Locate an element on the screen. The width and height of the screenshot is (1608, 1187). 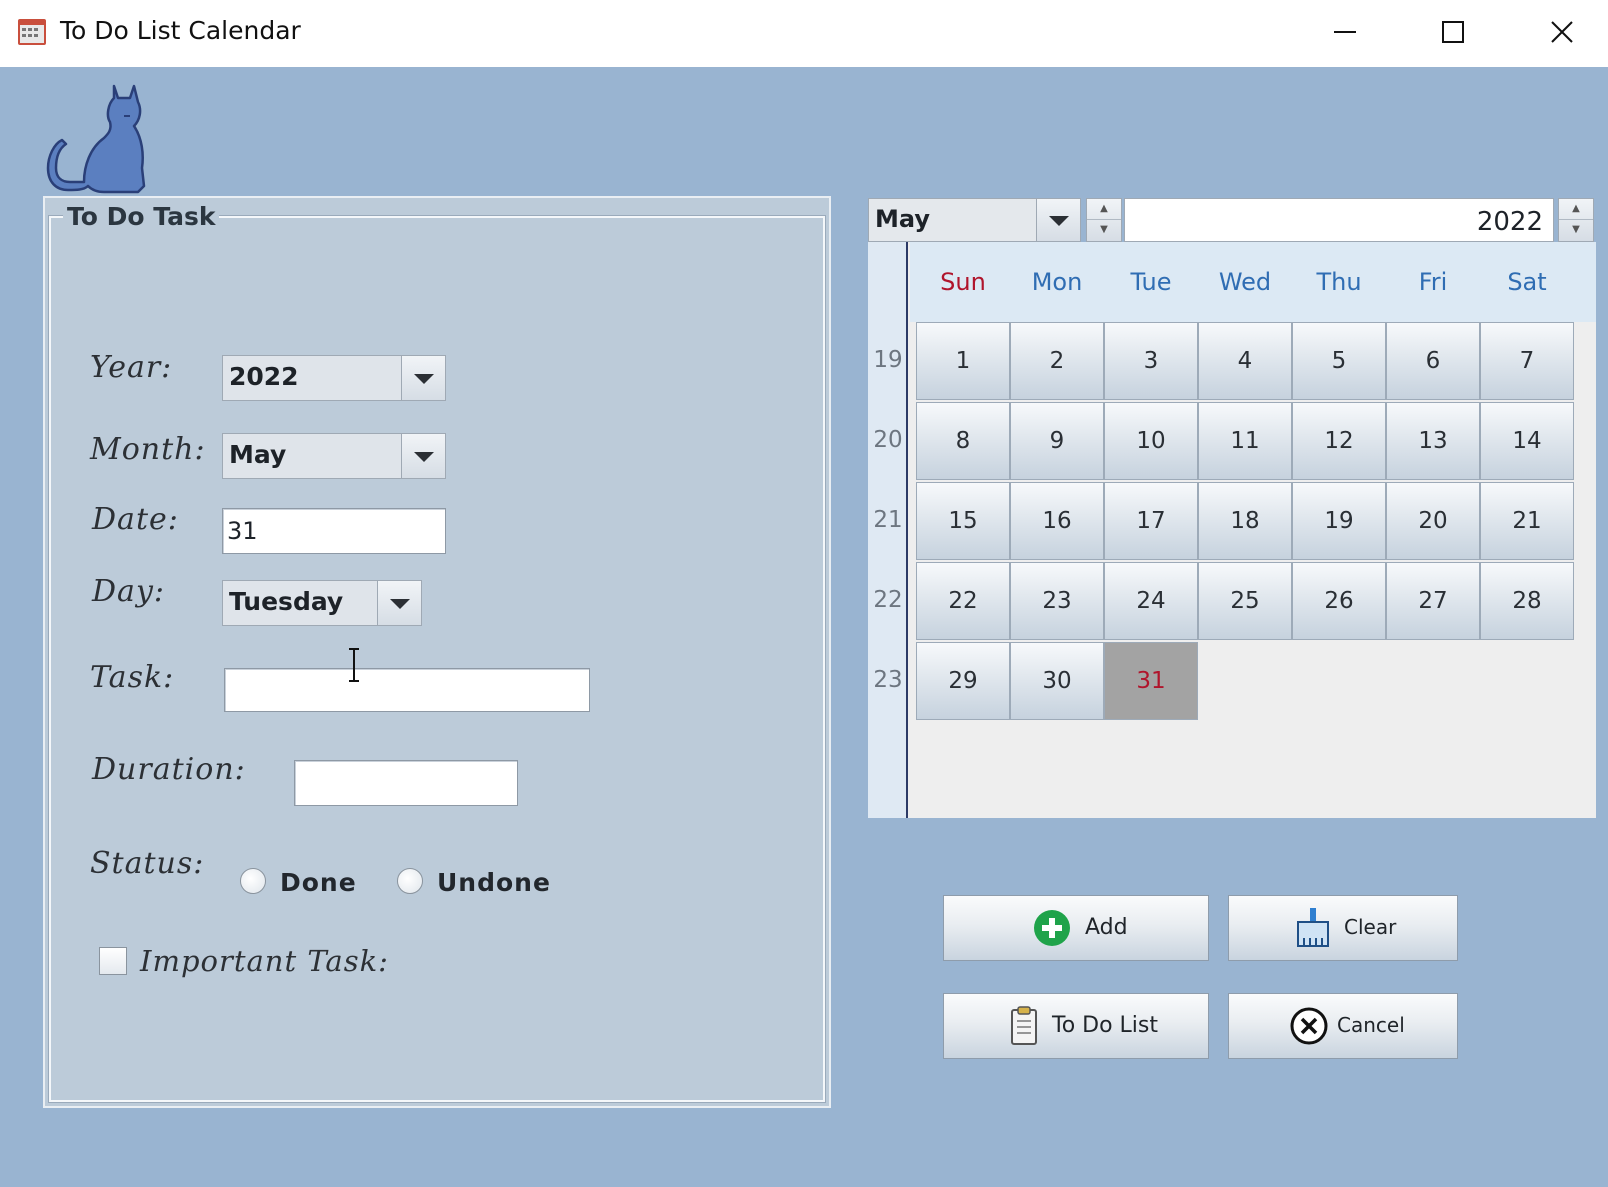
maximize-icon is located at coordinates (1453, 32).